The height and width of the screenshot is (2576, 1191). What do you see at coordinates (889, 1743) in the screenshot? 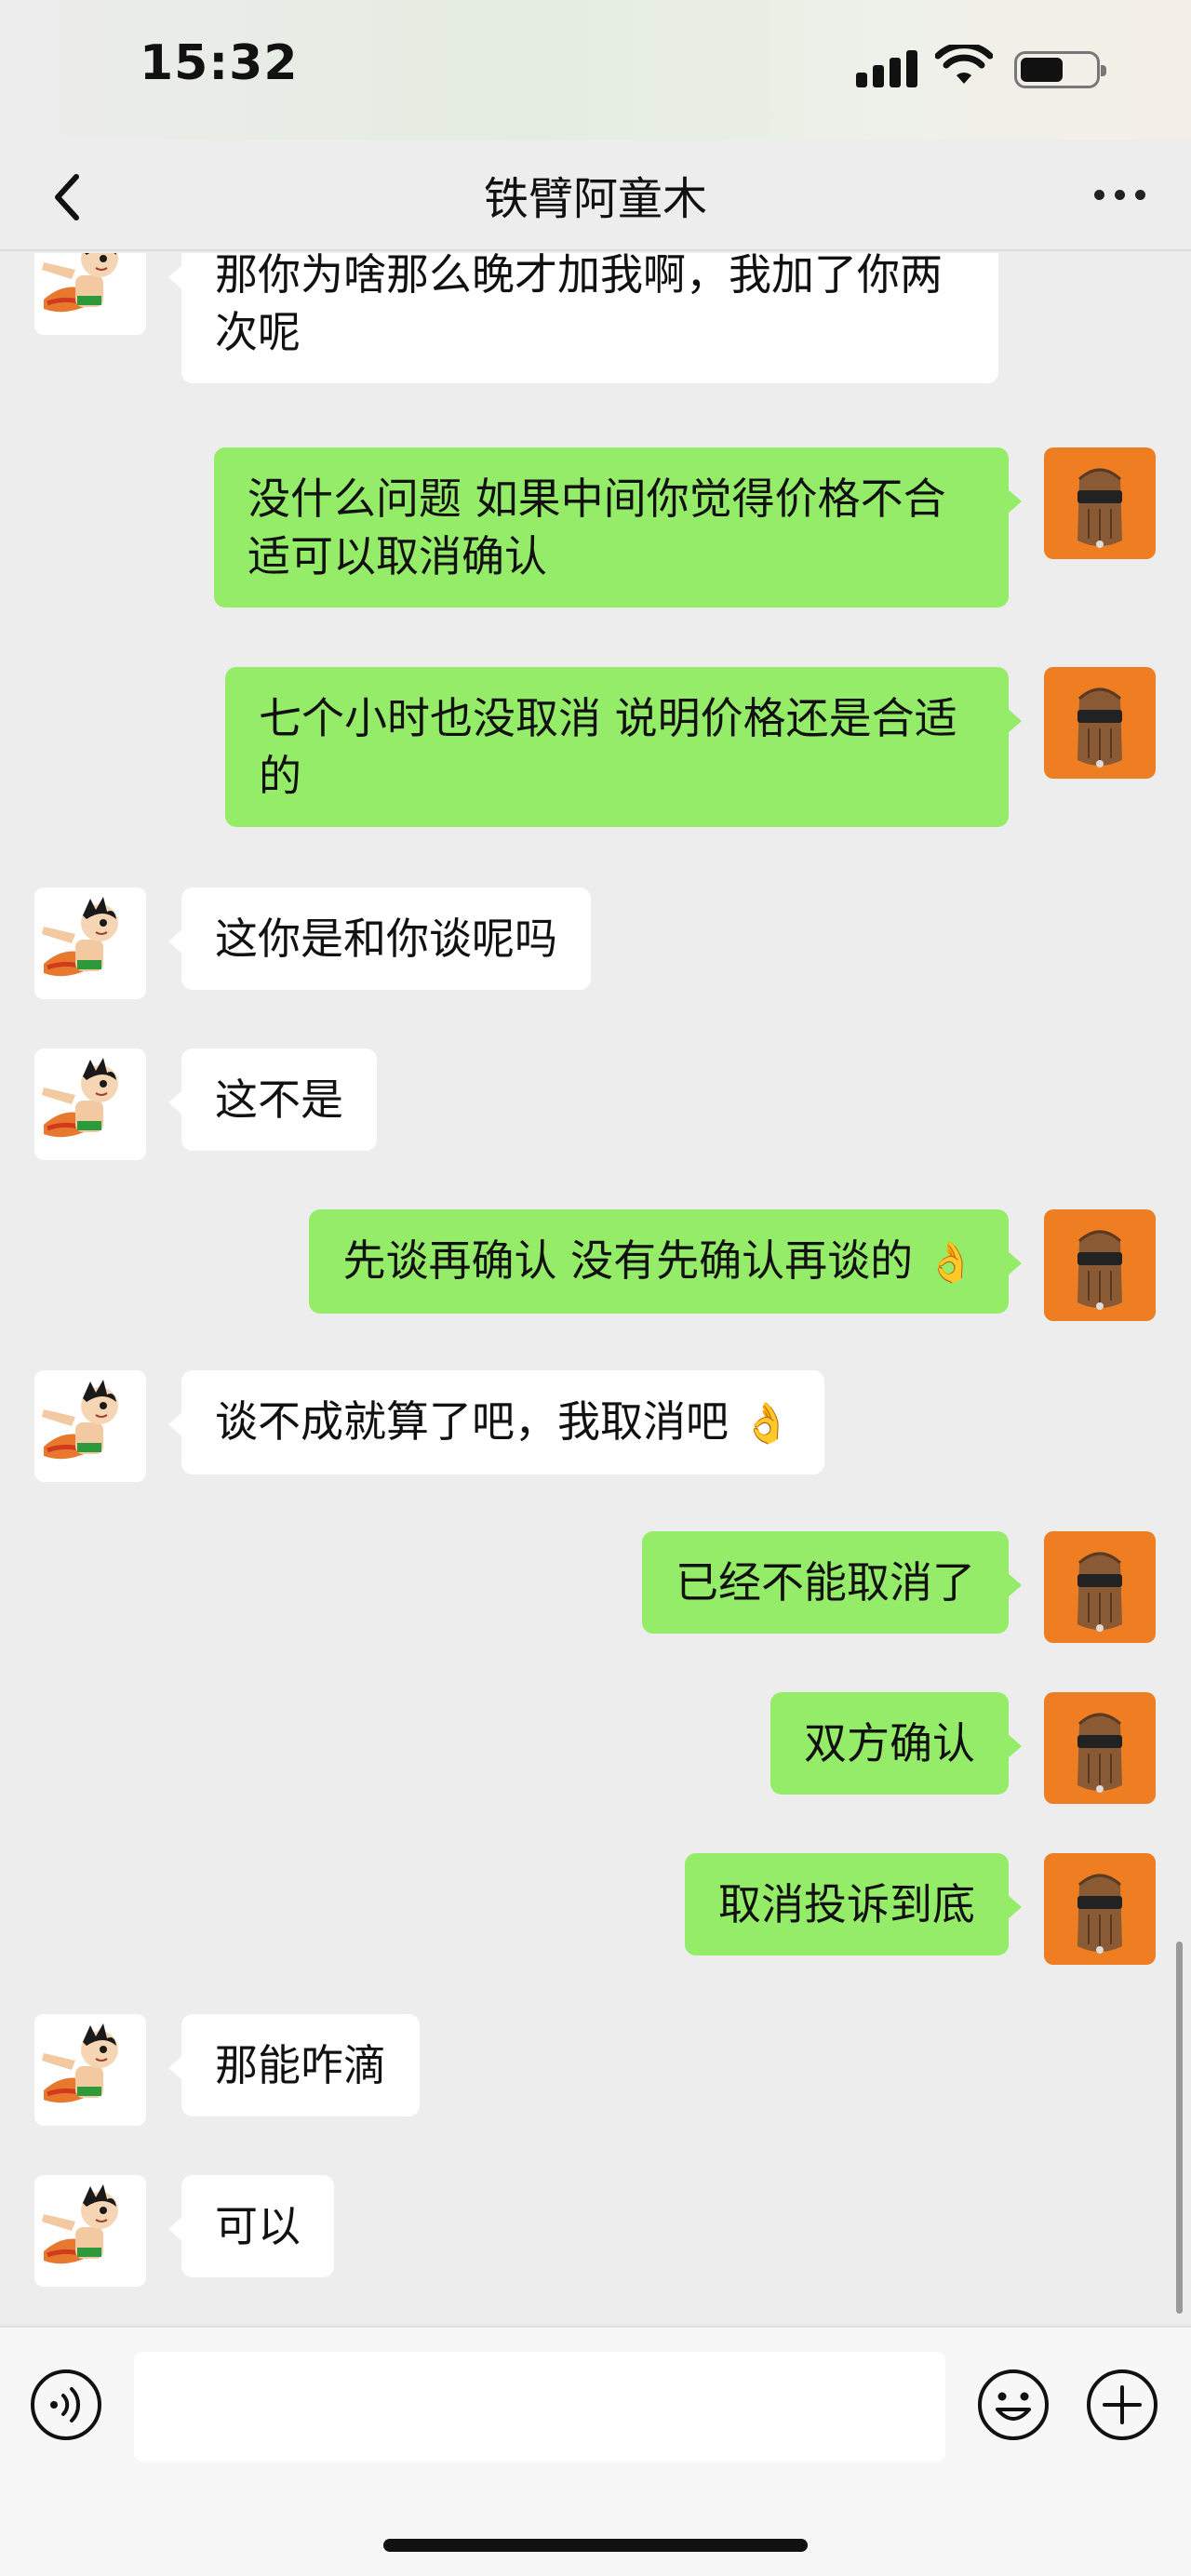
I see `message-text: 双方确认` at bounding box center [889, 1743].